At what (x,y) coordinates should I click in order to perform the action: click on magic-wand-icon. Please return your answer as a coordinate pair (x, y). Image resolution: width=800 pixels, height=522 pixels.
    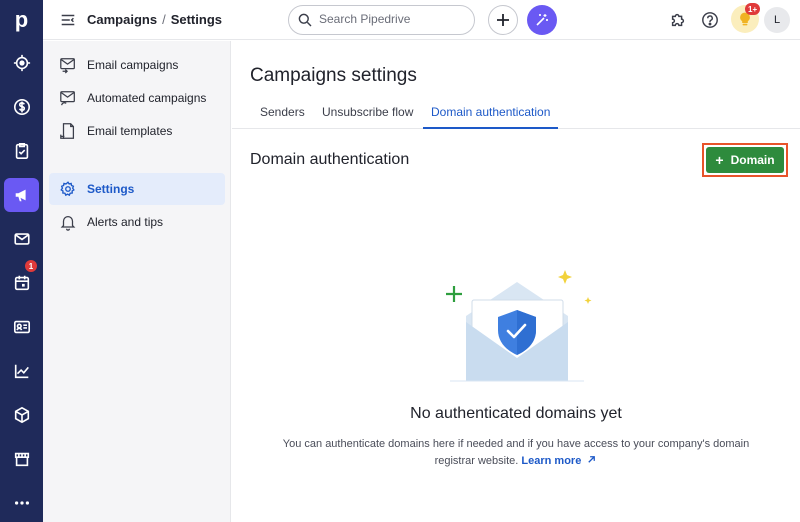
    Looking at the image, I should click on (542, 20).